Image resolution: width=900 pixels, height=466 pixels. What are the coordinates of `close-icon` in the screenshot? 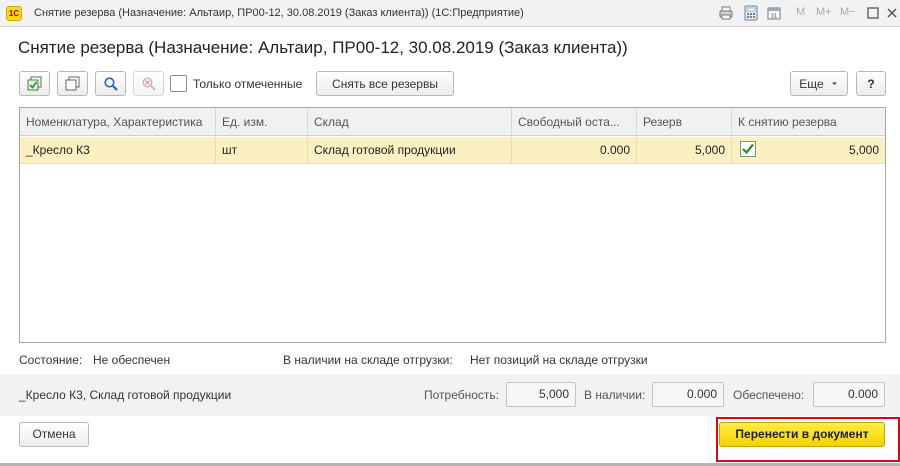 It's located at (892, 13).